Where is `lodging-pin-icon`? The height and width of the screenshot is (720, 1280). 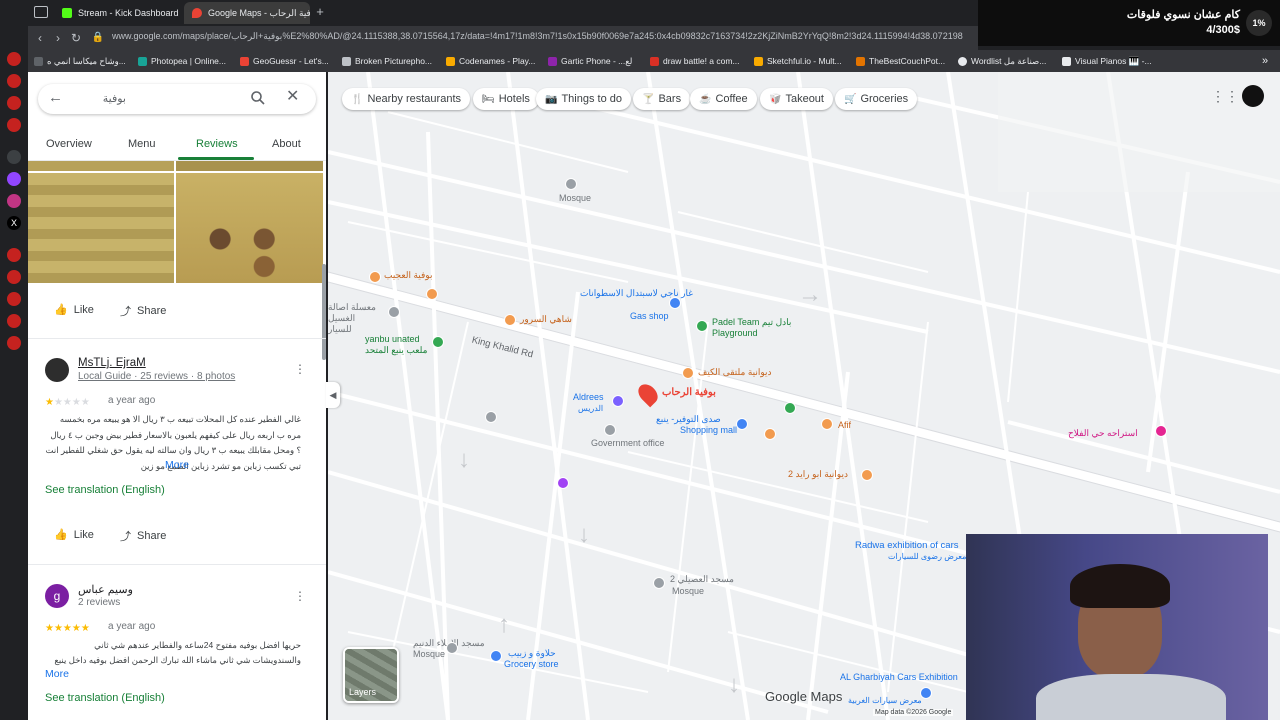 lodging-pin-icon is located at coordinates (1161, 431).